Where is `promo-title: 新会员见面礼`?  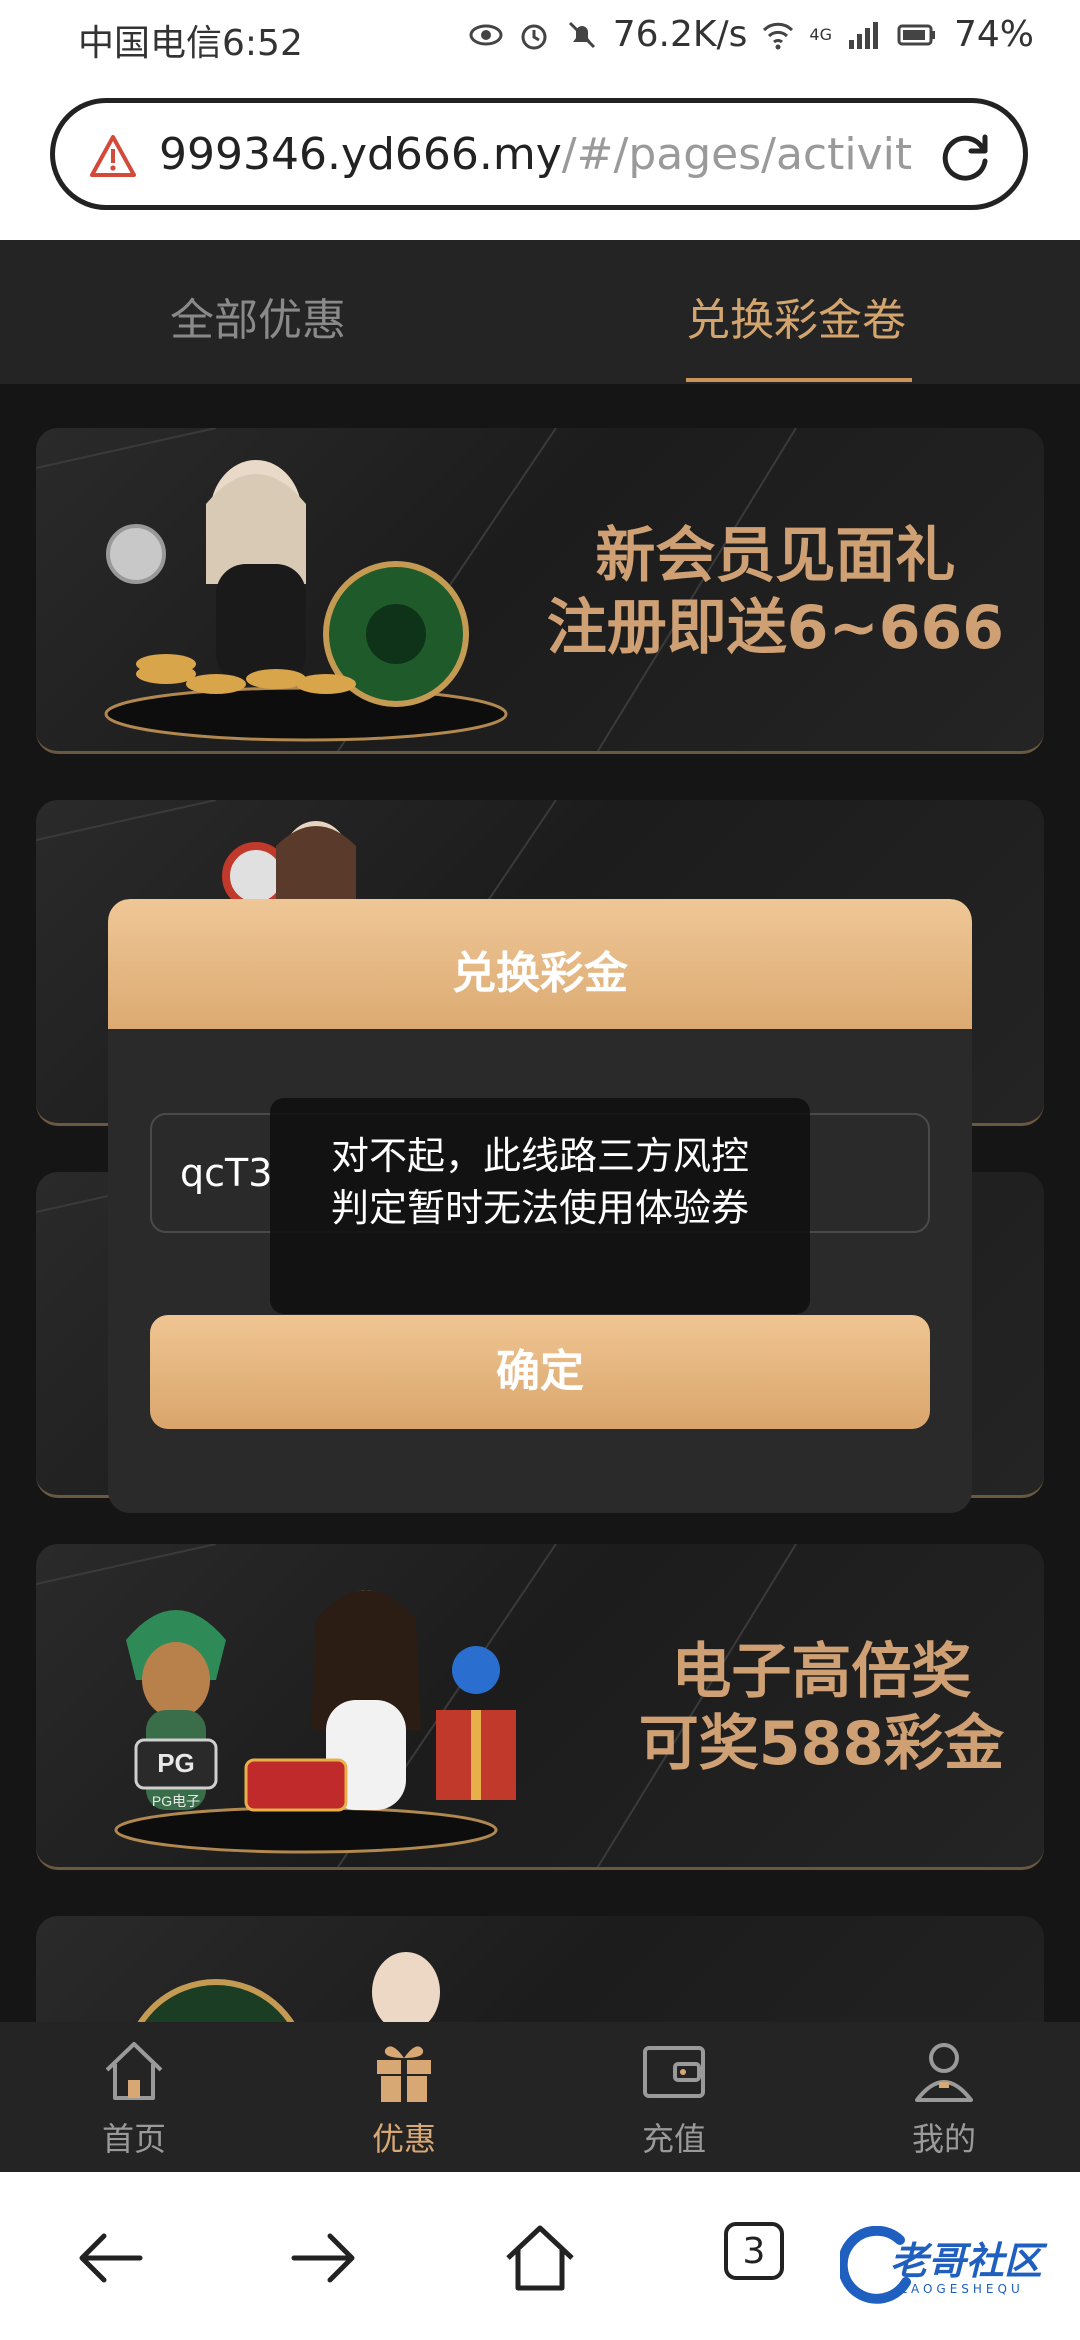
promo-title: 新会员见面礼 is located at coordinates (775, 556).